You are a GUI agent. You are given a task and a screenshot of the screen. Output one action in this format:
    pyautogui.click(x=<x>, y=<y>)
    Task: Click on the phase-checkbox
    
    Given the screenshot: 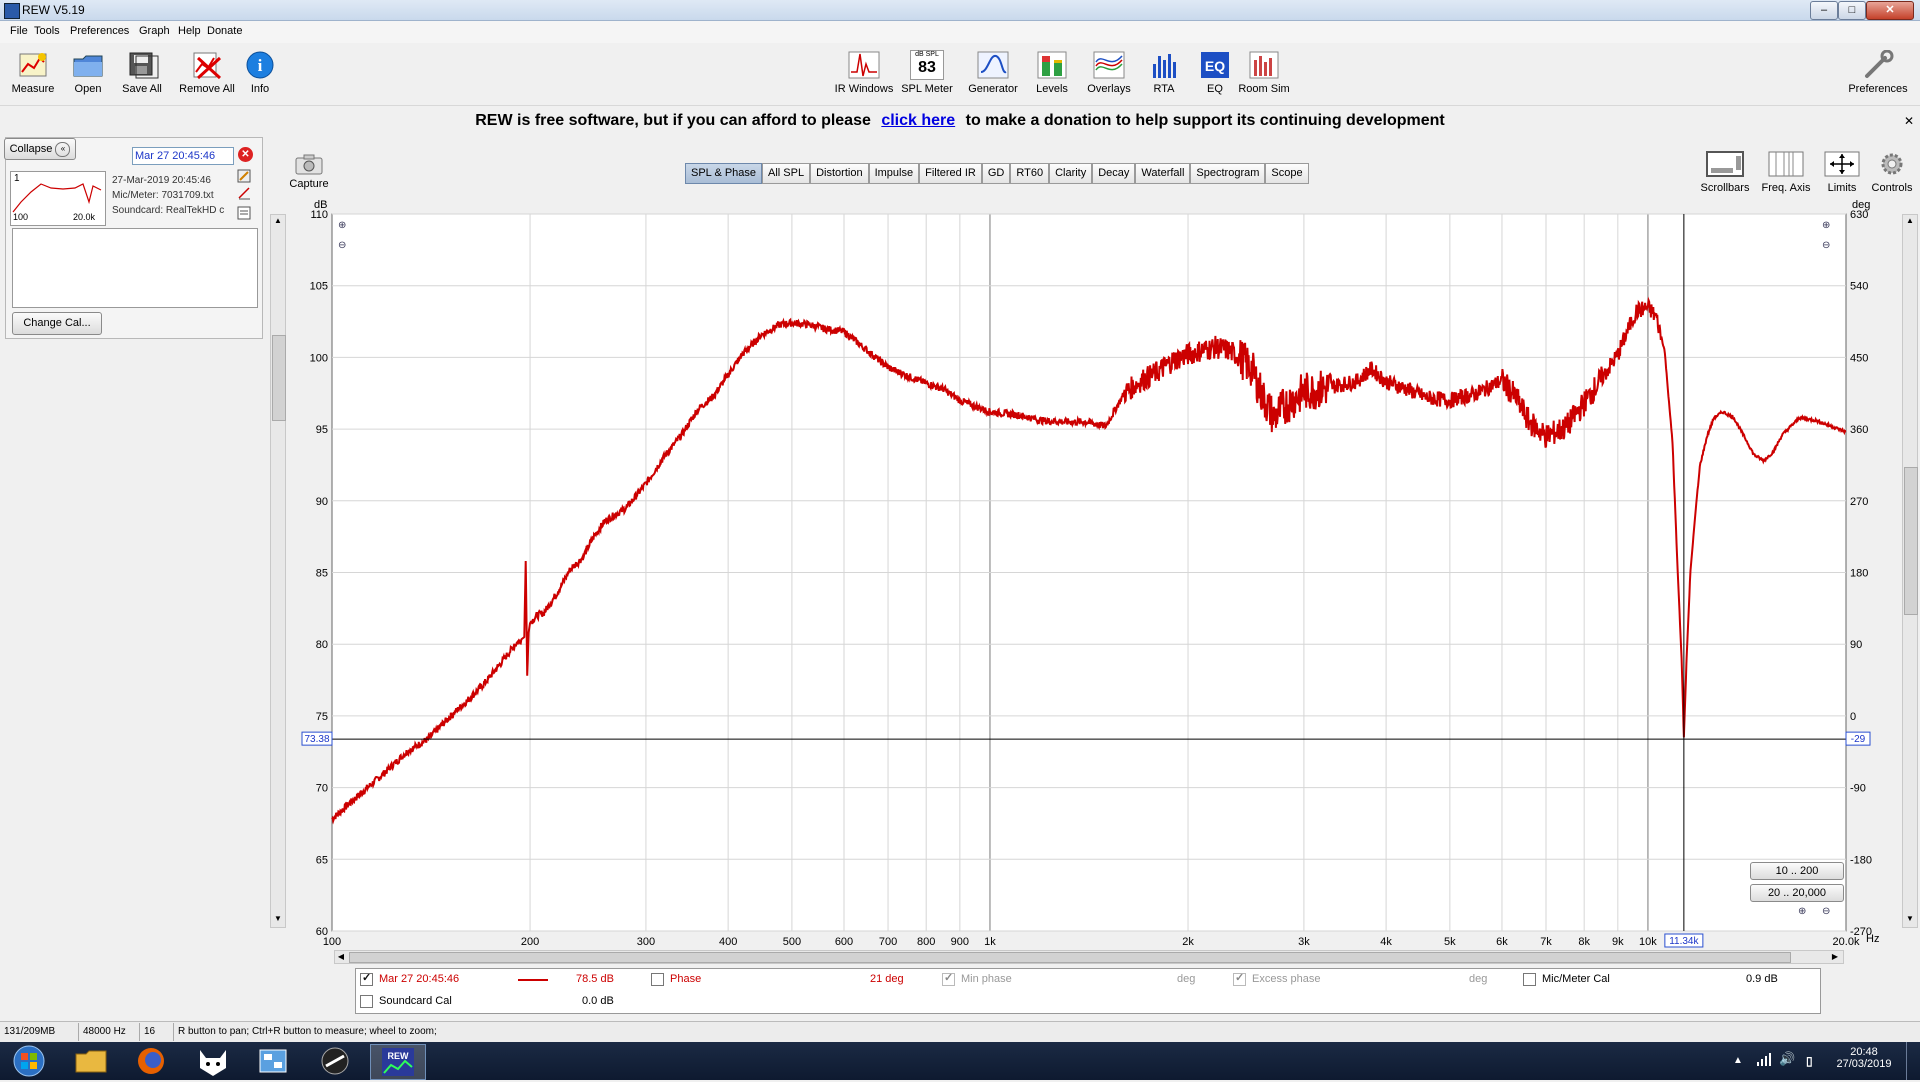 What is the action you would take?
    pyautogui.click(x=657, y=979)
    